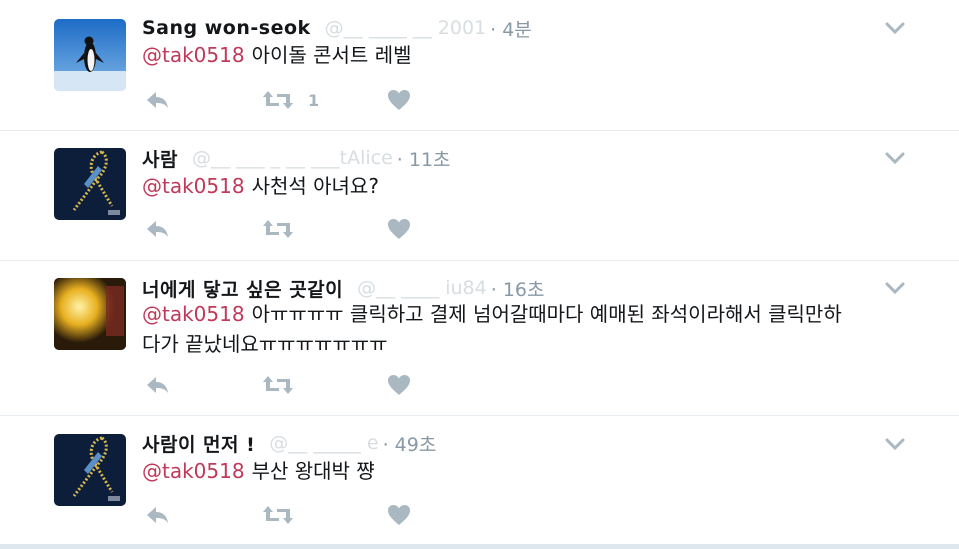 The width and height of the screenshot is (959, 549). I want to click on tweet-body: 아ㅠㅠㅠㅠ 클릭하고 결제 넘어갈때마다 예매된 좌석이라해서 클릭만하, so click(546, 314).